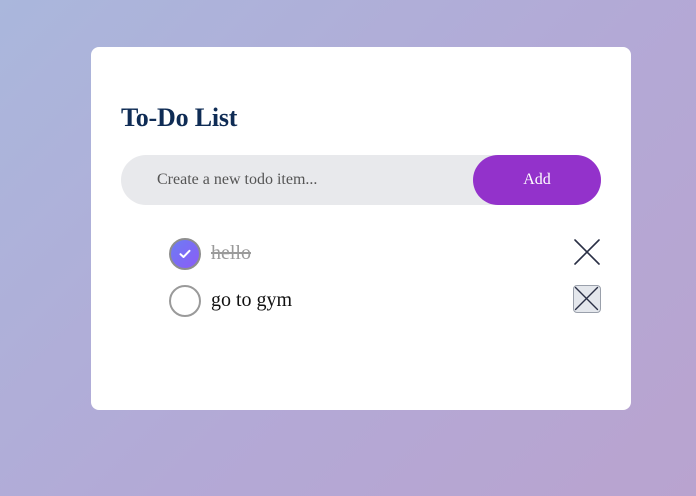 This screenshot has height=496, width=696. What do you see at coordinates (252, 300) in the screenshot?
I see `todo-text: go to gym` at bounding box center [252, 300].